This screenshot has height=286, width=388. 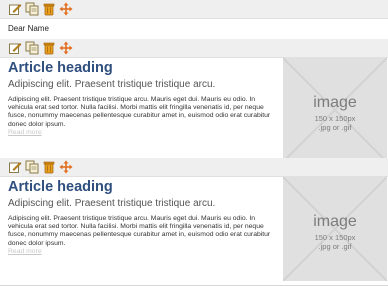 I want to click on text-block: Dear Name, so click(x=194, y=20).